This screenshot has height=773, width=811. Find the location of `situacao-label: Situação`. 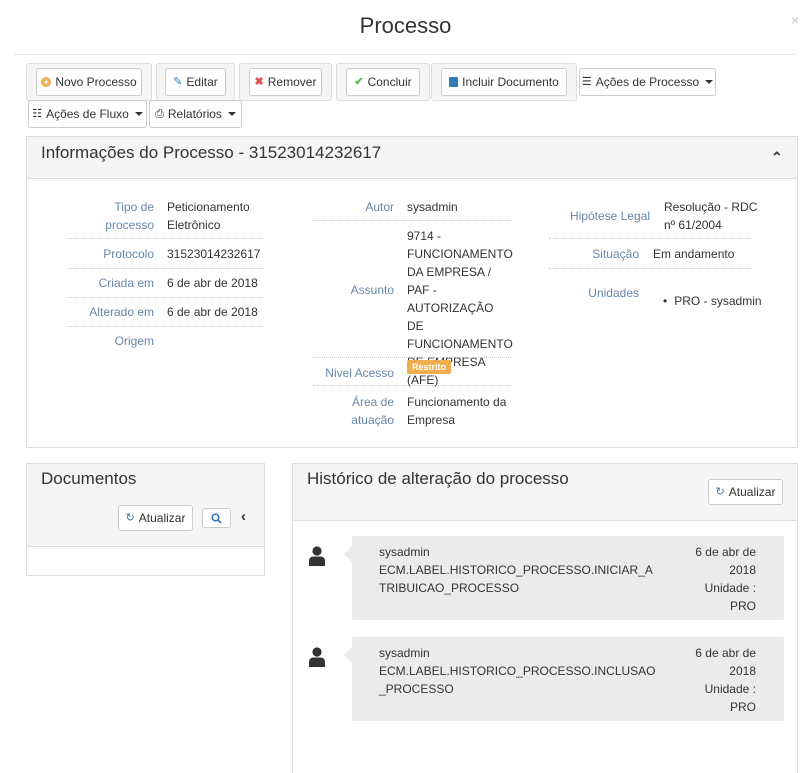

situacao-label: Situação is located at coordinates (615, 254).